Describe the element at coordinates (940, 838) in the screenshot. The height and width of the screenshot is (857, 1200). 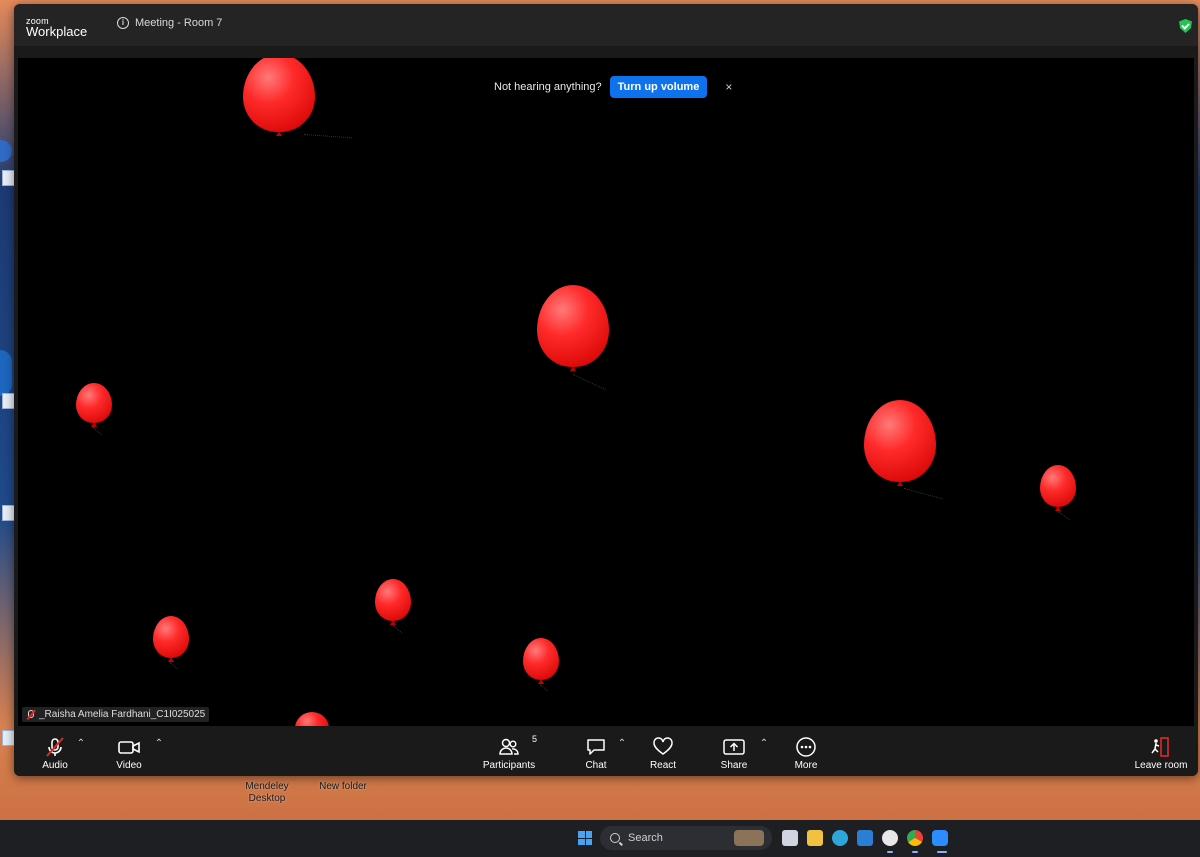
I see `zoom-app-icon` at that location.